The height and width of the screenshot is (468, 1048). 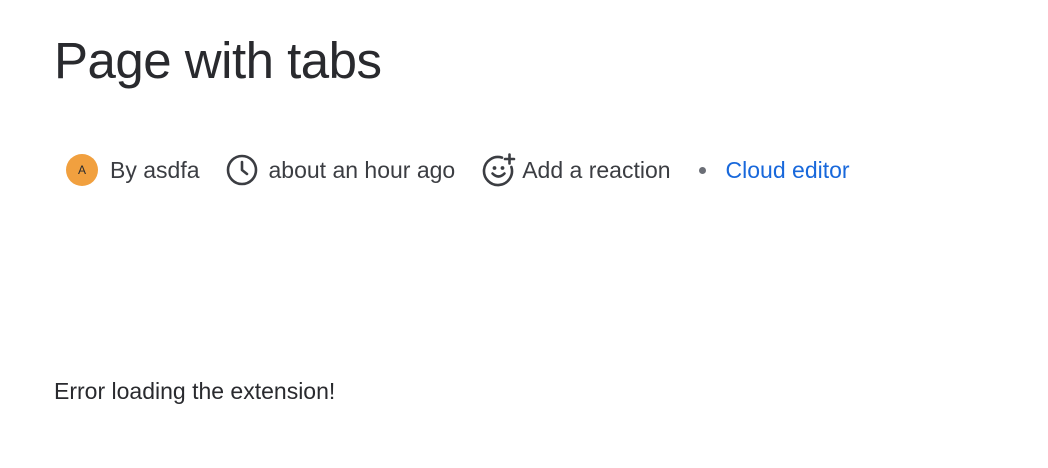 I want to click on author-info: A By asdfa, so click(x=133, y=170).